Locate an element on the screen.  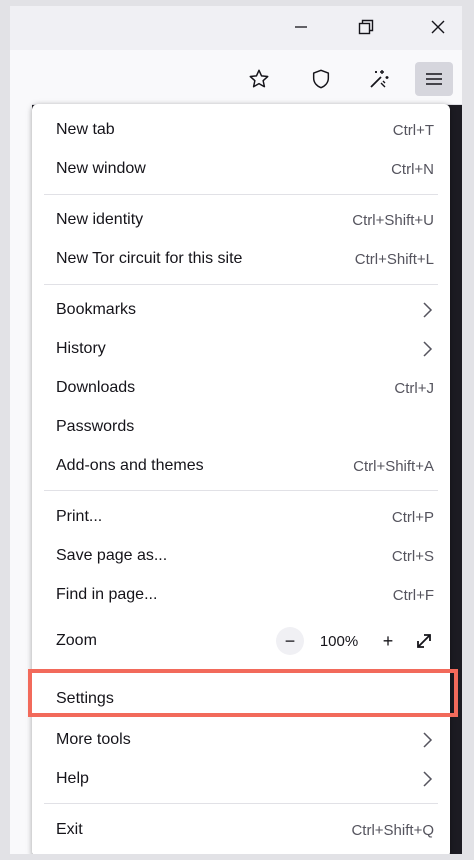
menu-item-downloads: Downloads Ctrl+J is located at coordinates (241, 388).